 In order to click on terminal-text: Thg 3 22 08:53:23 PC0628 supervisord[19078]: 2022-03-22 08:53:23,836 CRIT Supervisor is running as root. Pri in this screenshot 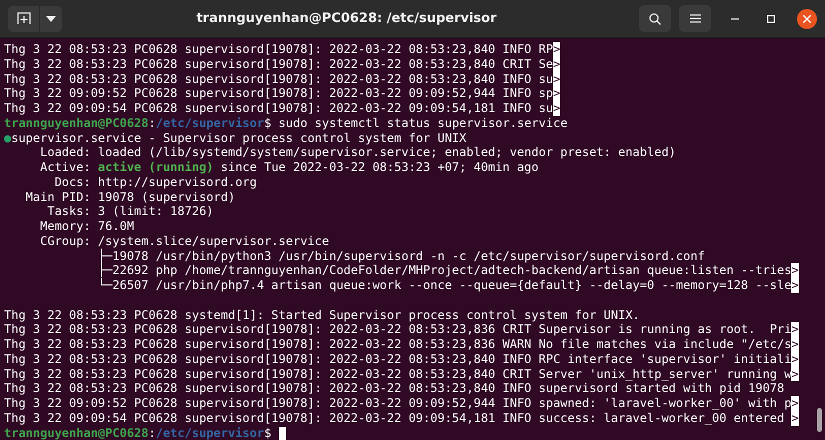, I will do `click(398, 329)`.